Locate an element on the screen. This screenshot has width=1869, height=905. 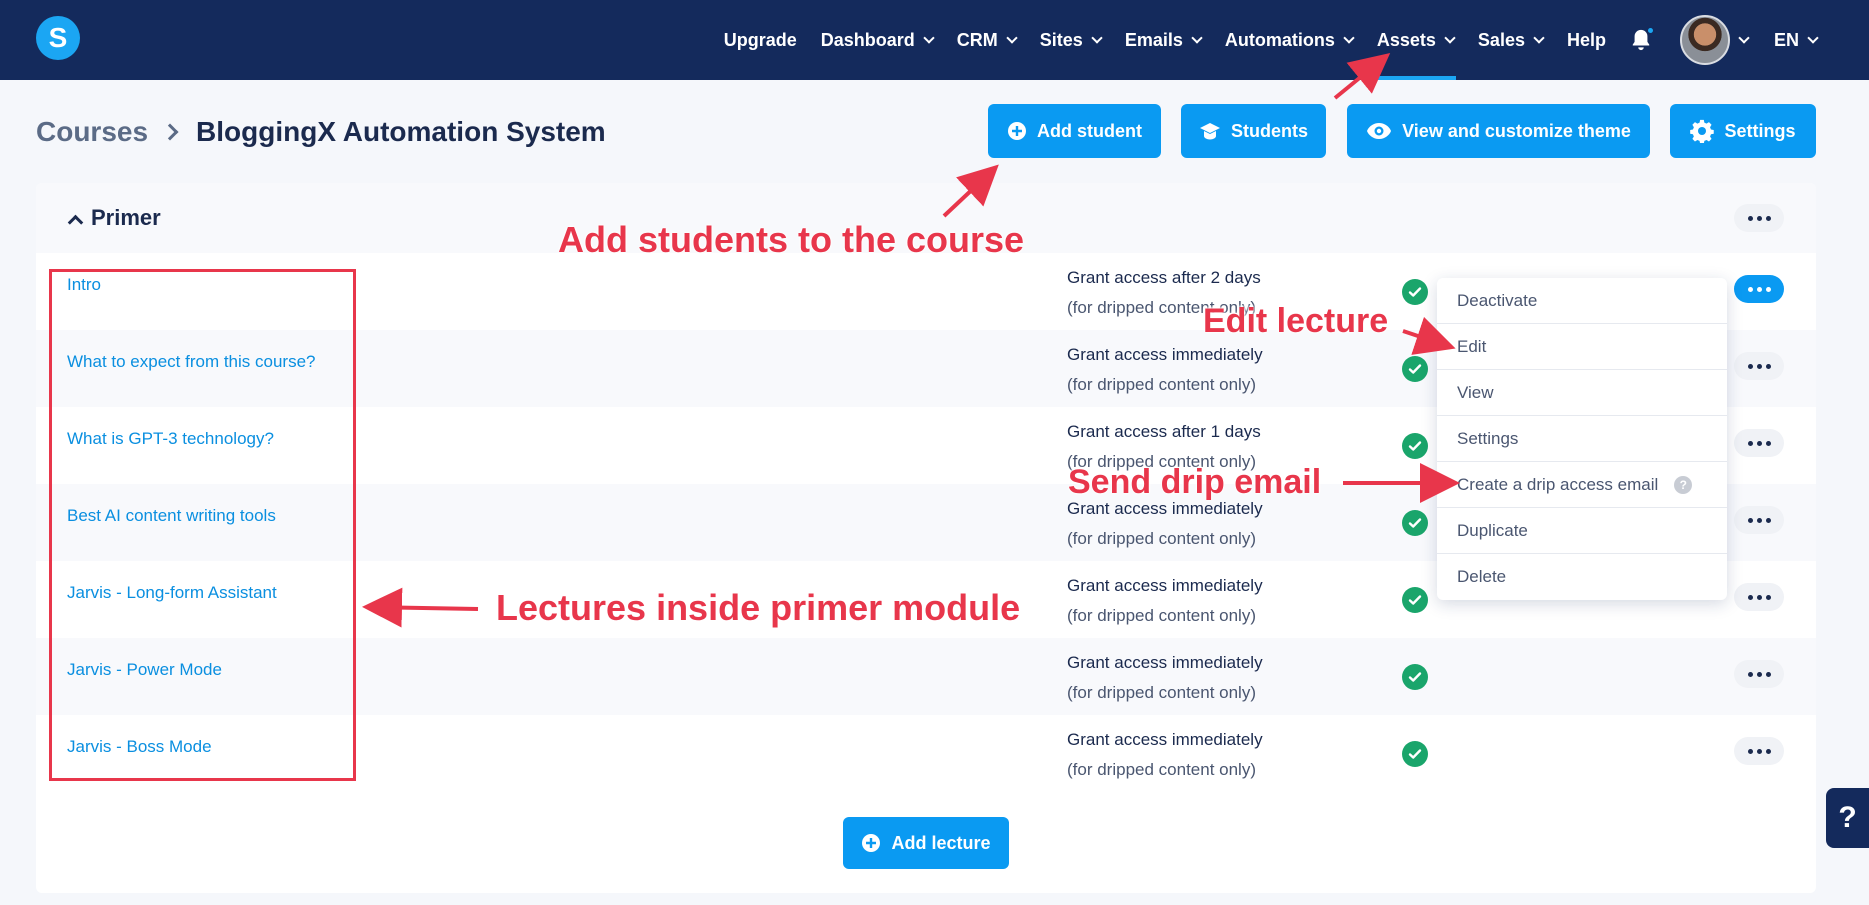
add-student-button: Add student is located at coordinates (1074, 131).